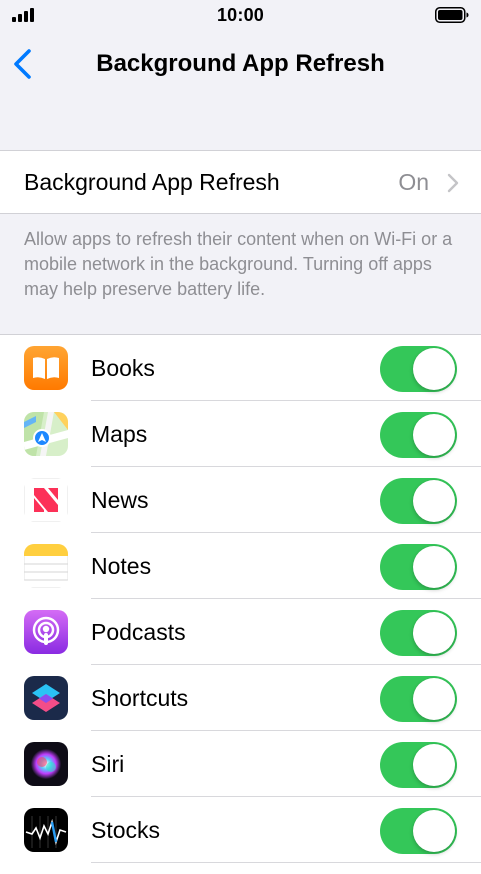 The width and height of the screenshot is (481, 874). Describe the element at coordinates (126, 830) in the screenshot. I see `app-label: Stocks` at that location.